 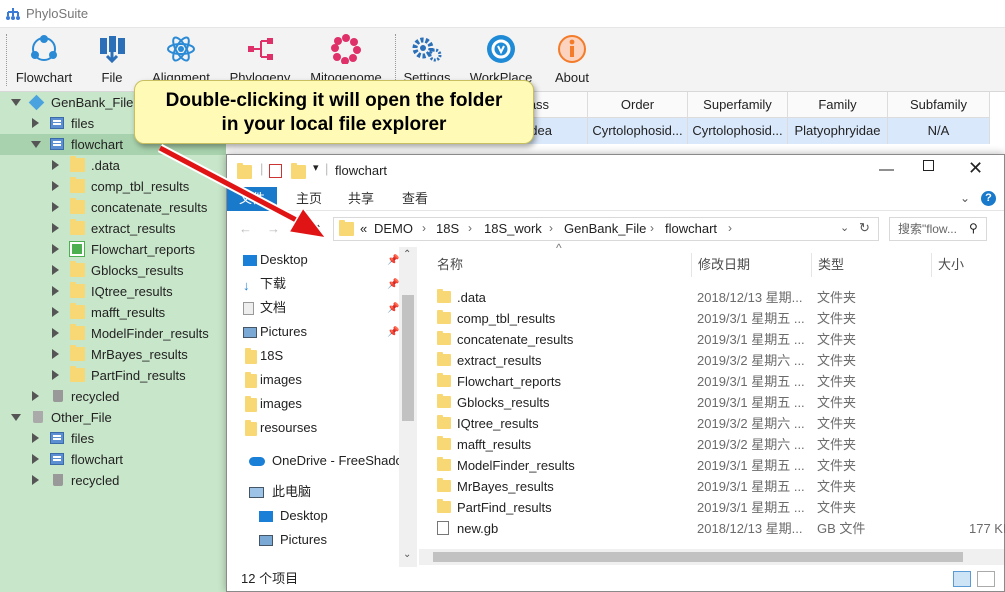 What do you see at coordinates (973, 228) in the screenshot?
I see `search-icon: ⚲` at bounding box center [973, 228].